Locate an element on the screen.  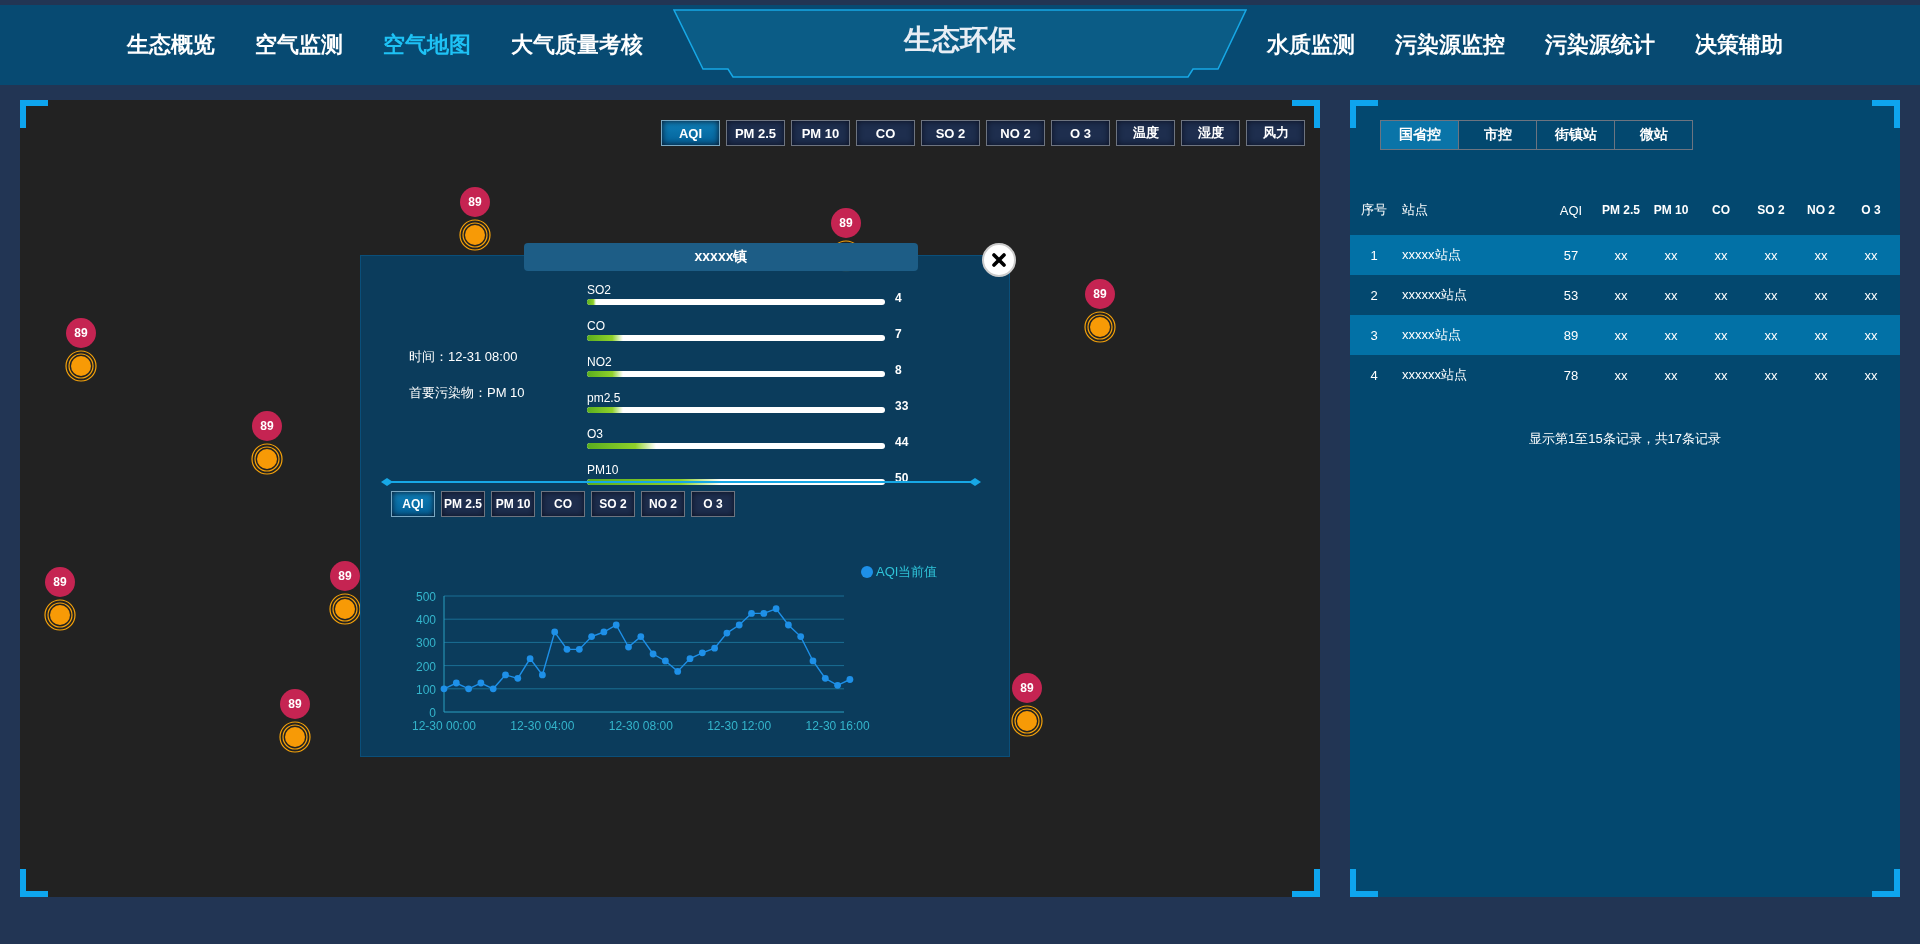
pollutant-label: pm2.5 is located at coordinates (604, 398).